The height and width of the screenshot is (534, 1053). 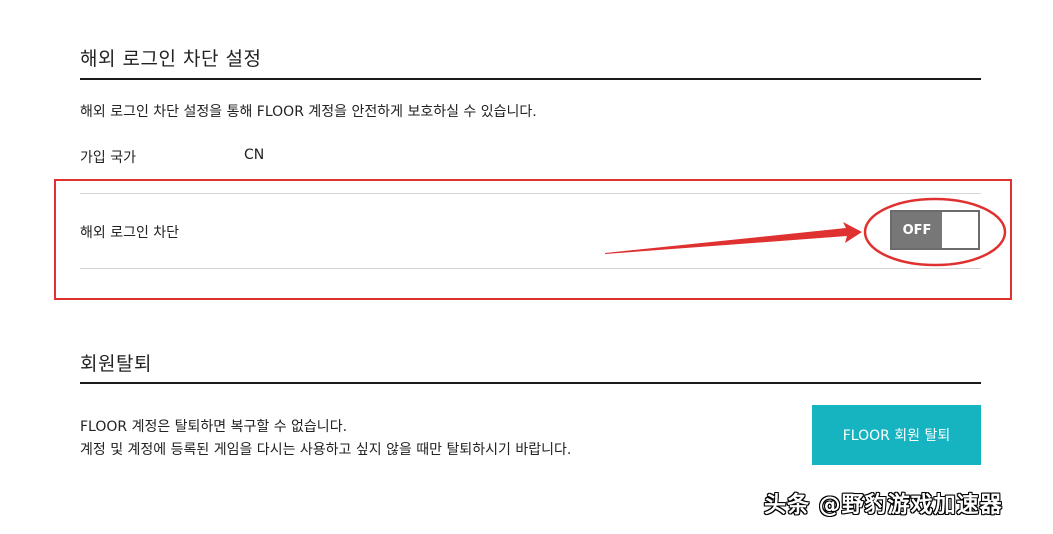 What do you see at coordinates (530, 268) in the screenshot?
I see `row-divider-bottom` at bounding box center [530, 268].